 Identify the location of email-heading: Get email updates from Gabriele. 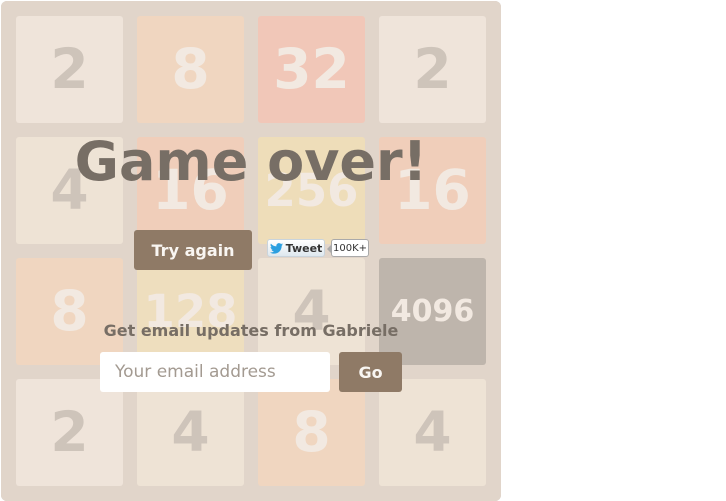
(251, 330).